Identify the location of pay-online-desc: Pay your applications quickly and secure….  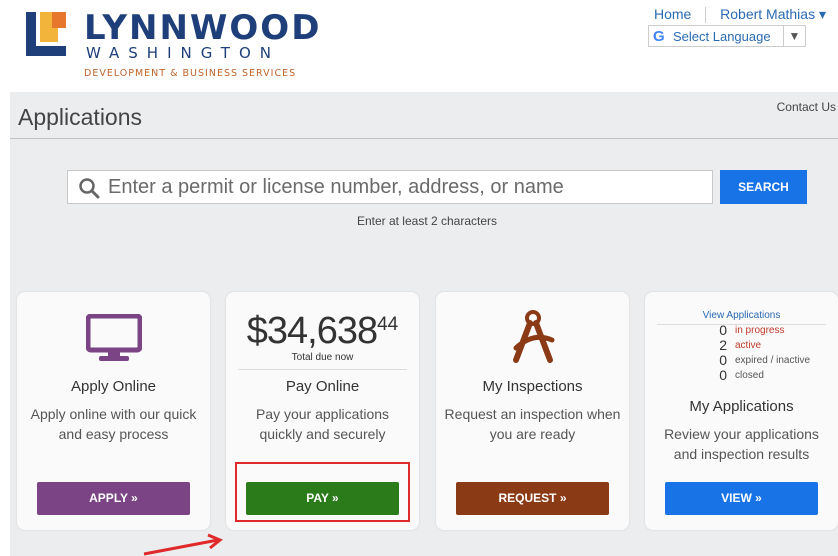
(322, 424).